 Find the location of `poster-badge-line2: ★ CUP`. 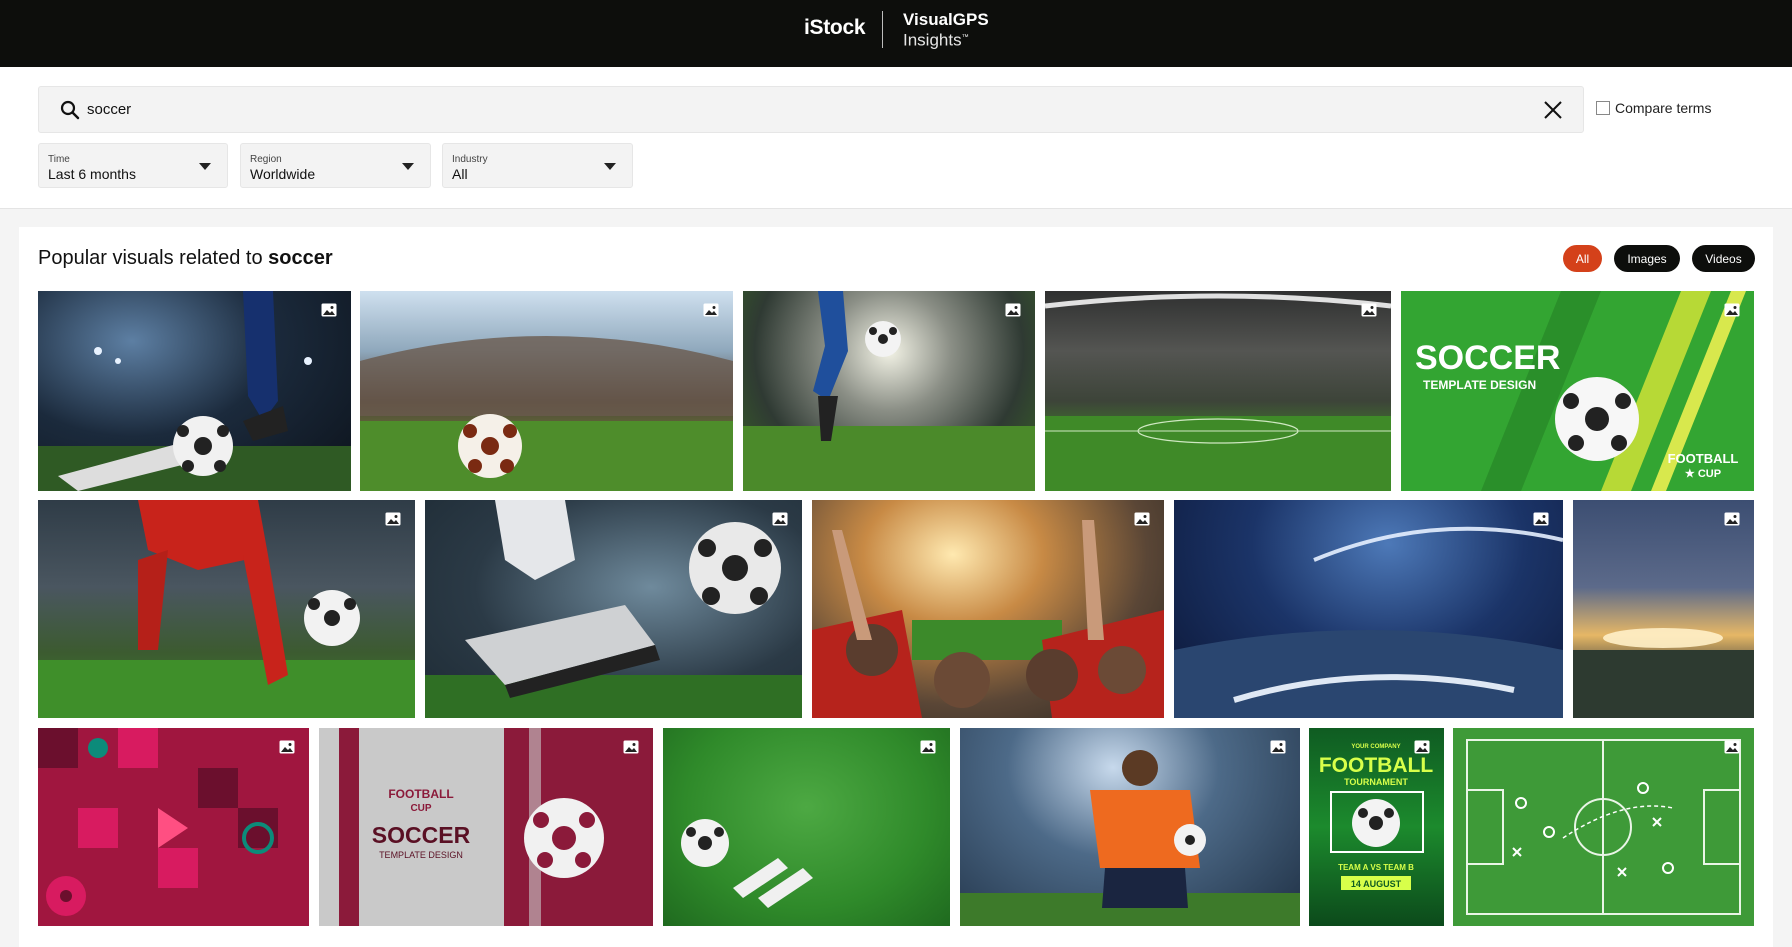

poster-badge-line2: ★ CUP is located at coordinates (1703, 474).